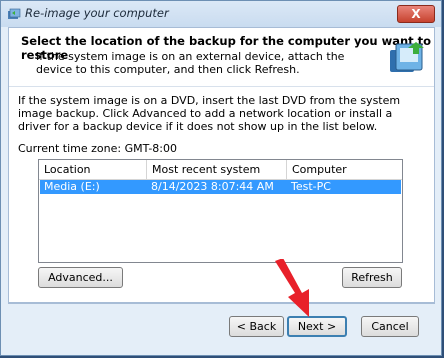  What do you see at coordinates (311, 186) in the screenshot?
I see `cell-computer: Test-PC` at bounding box center [311, 186].